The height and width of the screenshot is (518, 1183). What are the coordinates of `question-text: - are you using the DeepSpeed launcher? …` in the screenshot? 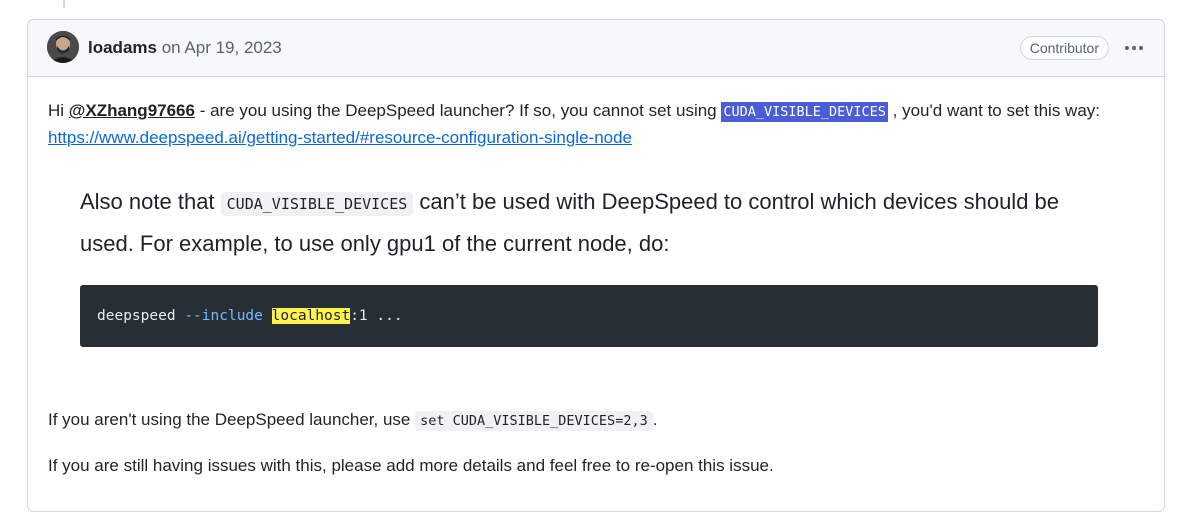 It's located at (458, 110).